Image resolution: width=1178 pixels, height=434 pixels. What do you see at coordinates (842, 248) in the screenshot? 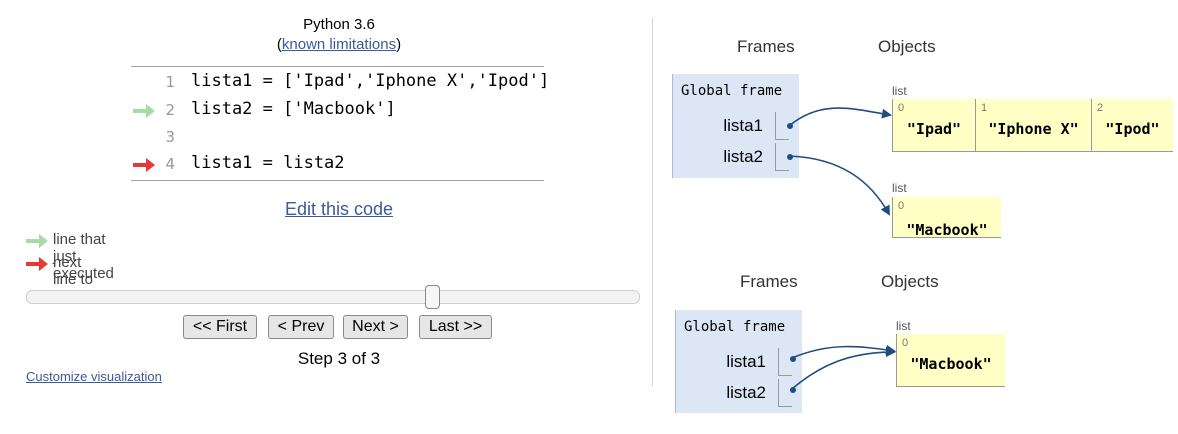
I see `pointer-arrows` at bounding box center [842, 248].